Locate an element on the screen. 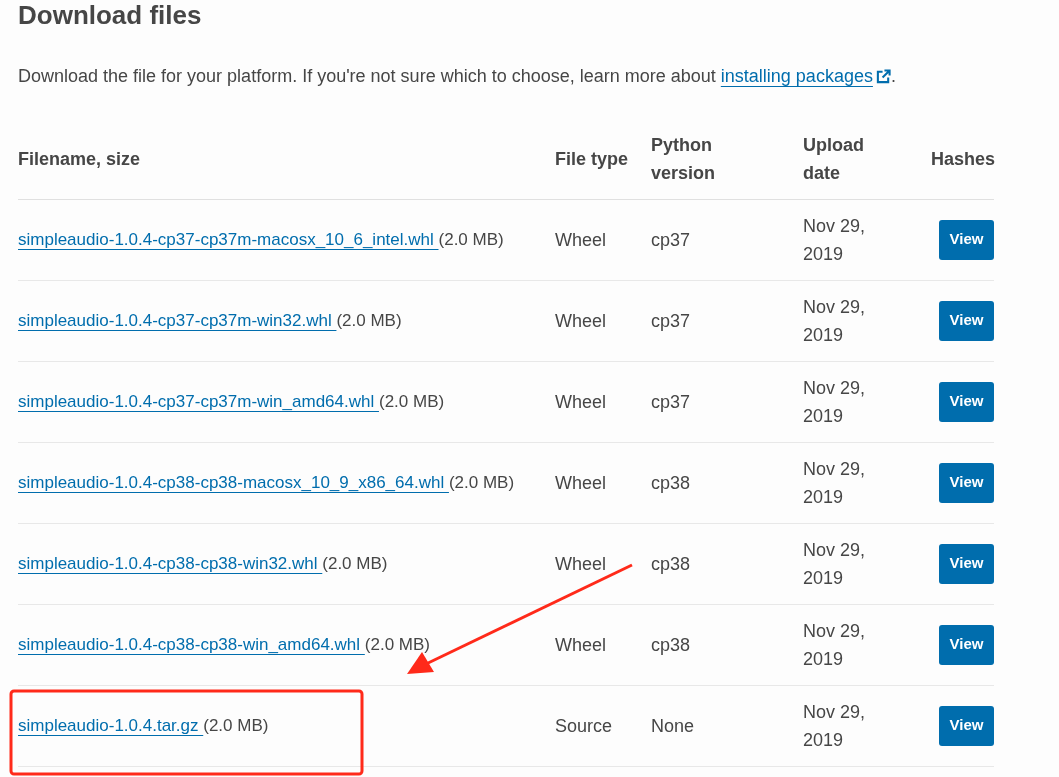  python-version: None is located at coordinates (673, 725).